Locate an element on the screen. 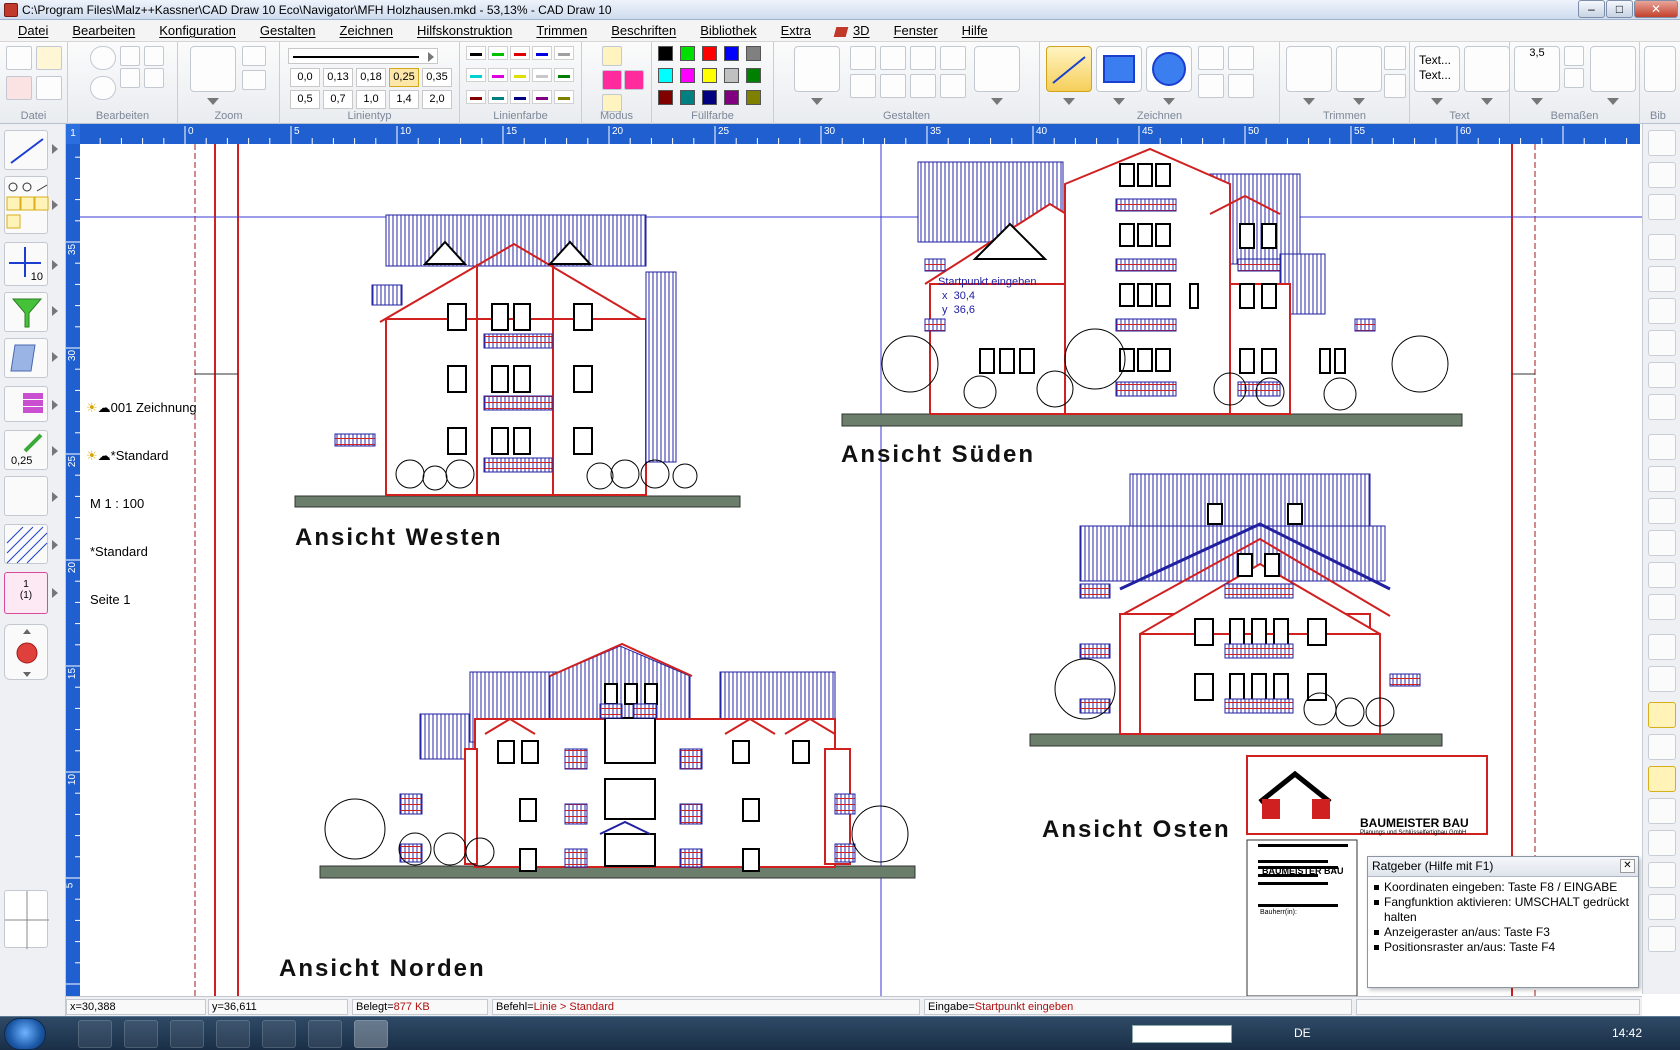 This screenshot has width=1680, height=1050. snap-modes-icon is located at coordinates (26, 205).